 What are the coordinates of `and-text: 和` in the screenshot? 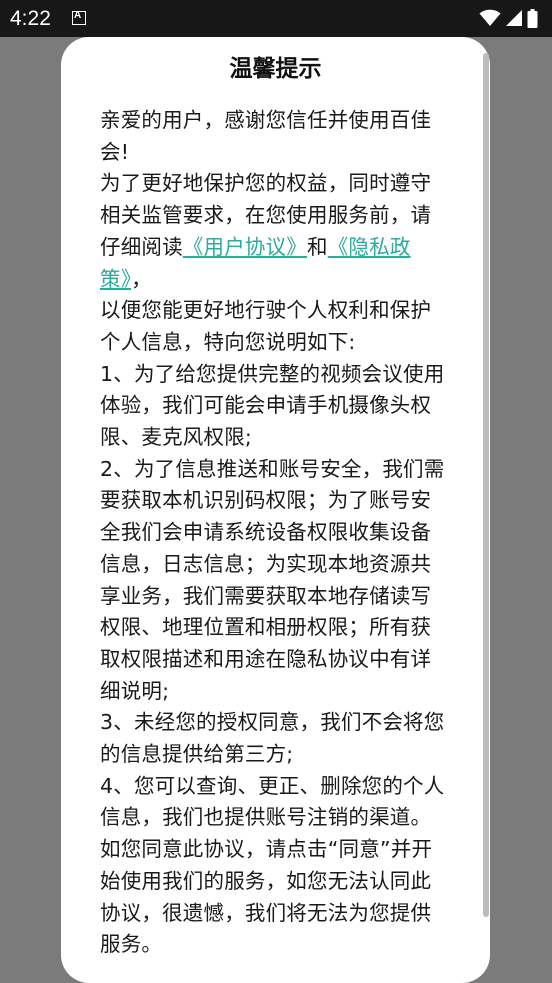 It's located at (317, 246).